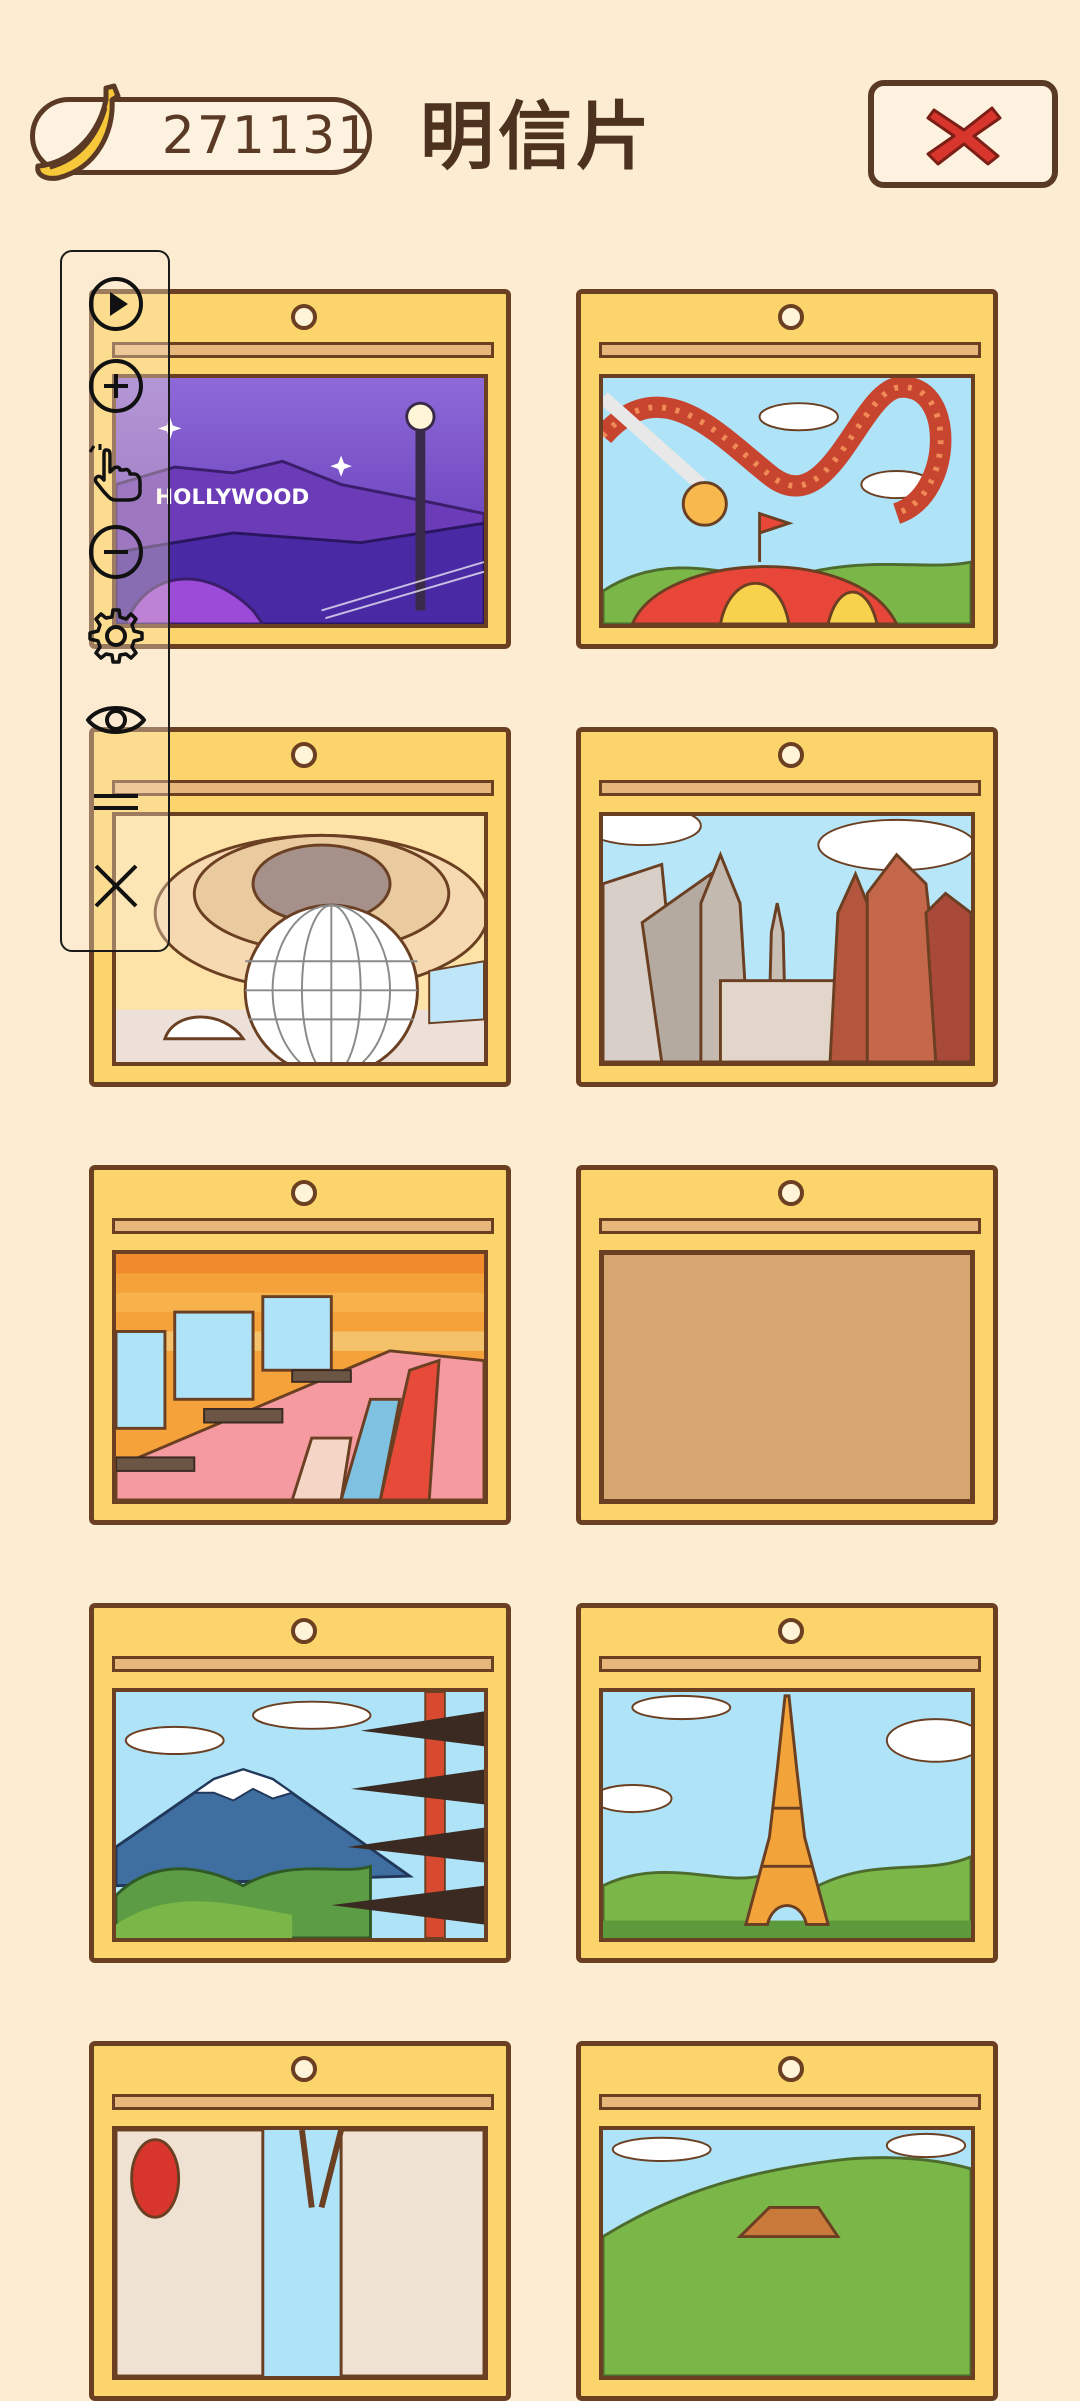  Describe the element at coordinates (787, 1815) in the screenshot. I see `postcard-image-eiffel-tower` at that location.